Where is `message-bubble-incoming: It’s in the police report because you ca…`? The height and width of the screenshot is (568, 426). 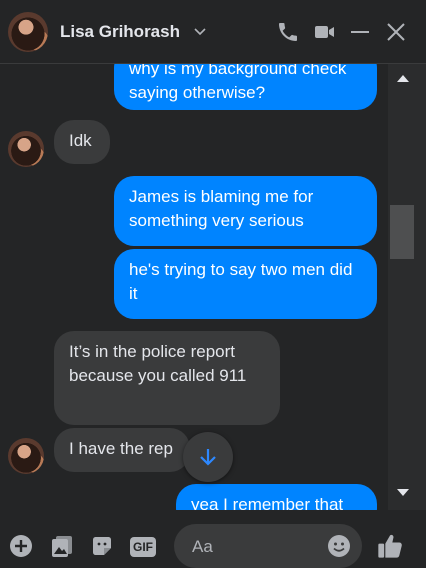
message-bubble-incoming: It’s in the police report because you ca… is located at coordinates (167, 378).